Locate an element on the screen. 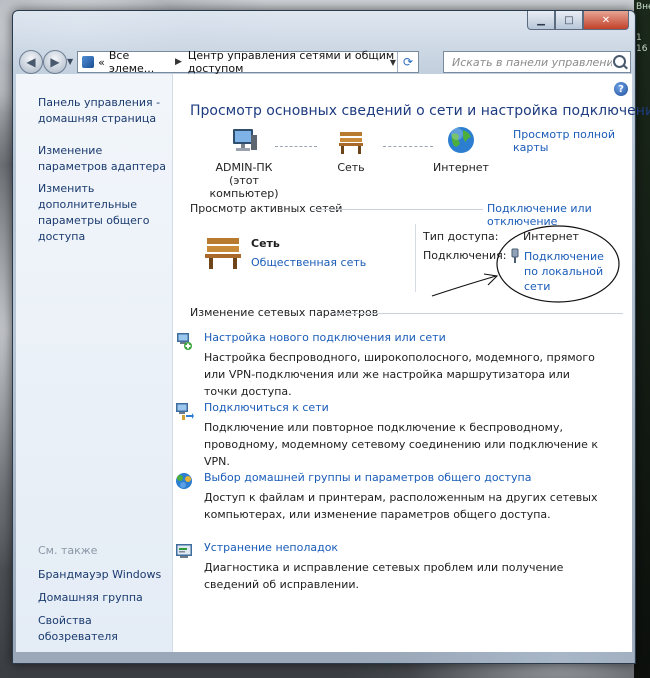 Image resolution: width=650 pixels, height=678 pixels. computer-icon is located at coordinates (245, 140).